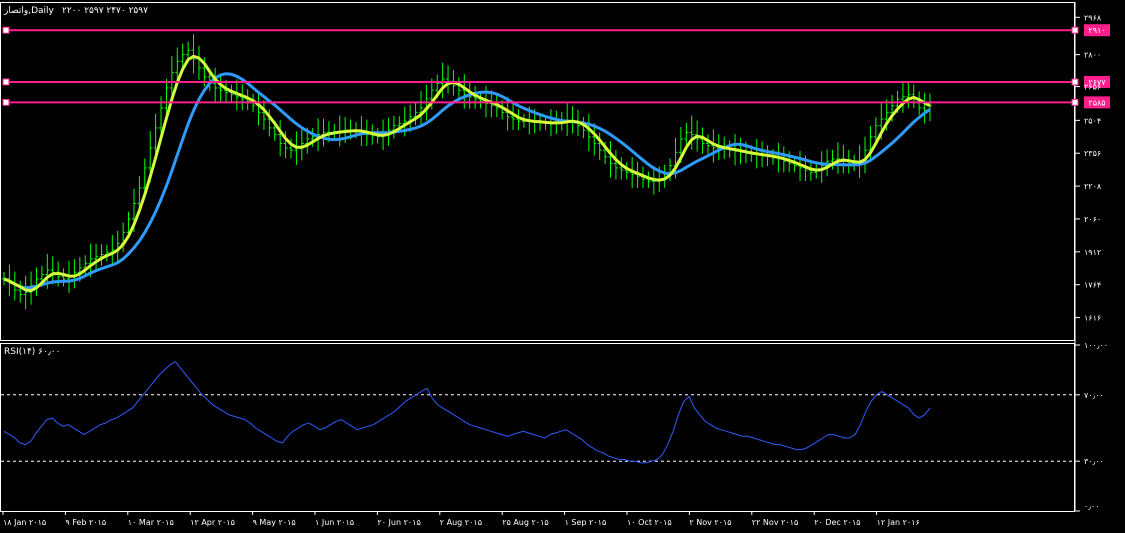  I want to click on time-tick-label: ۲۲ Nov ۲۰۱۵, so click(775, 522).